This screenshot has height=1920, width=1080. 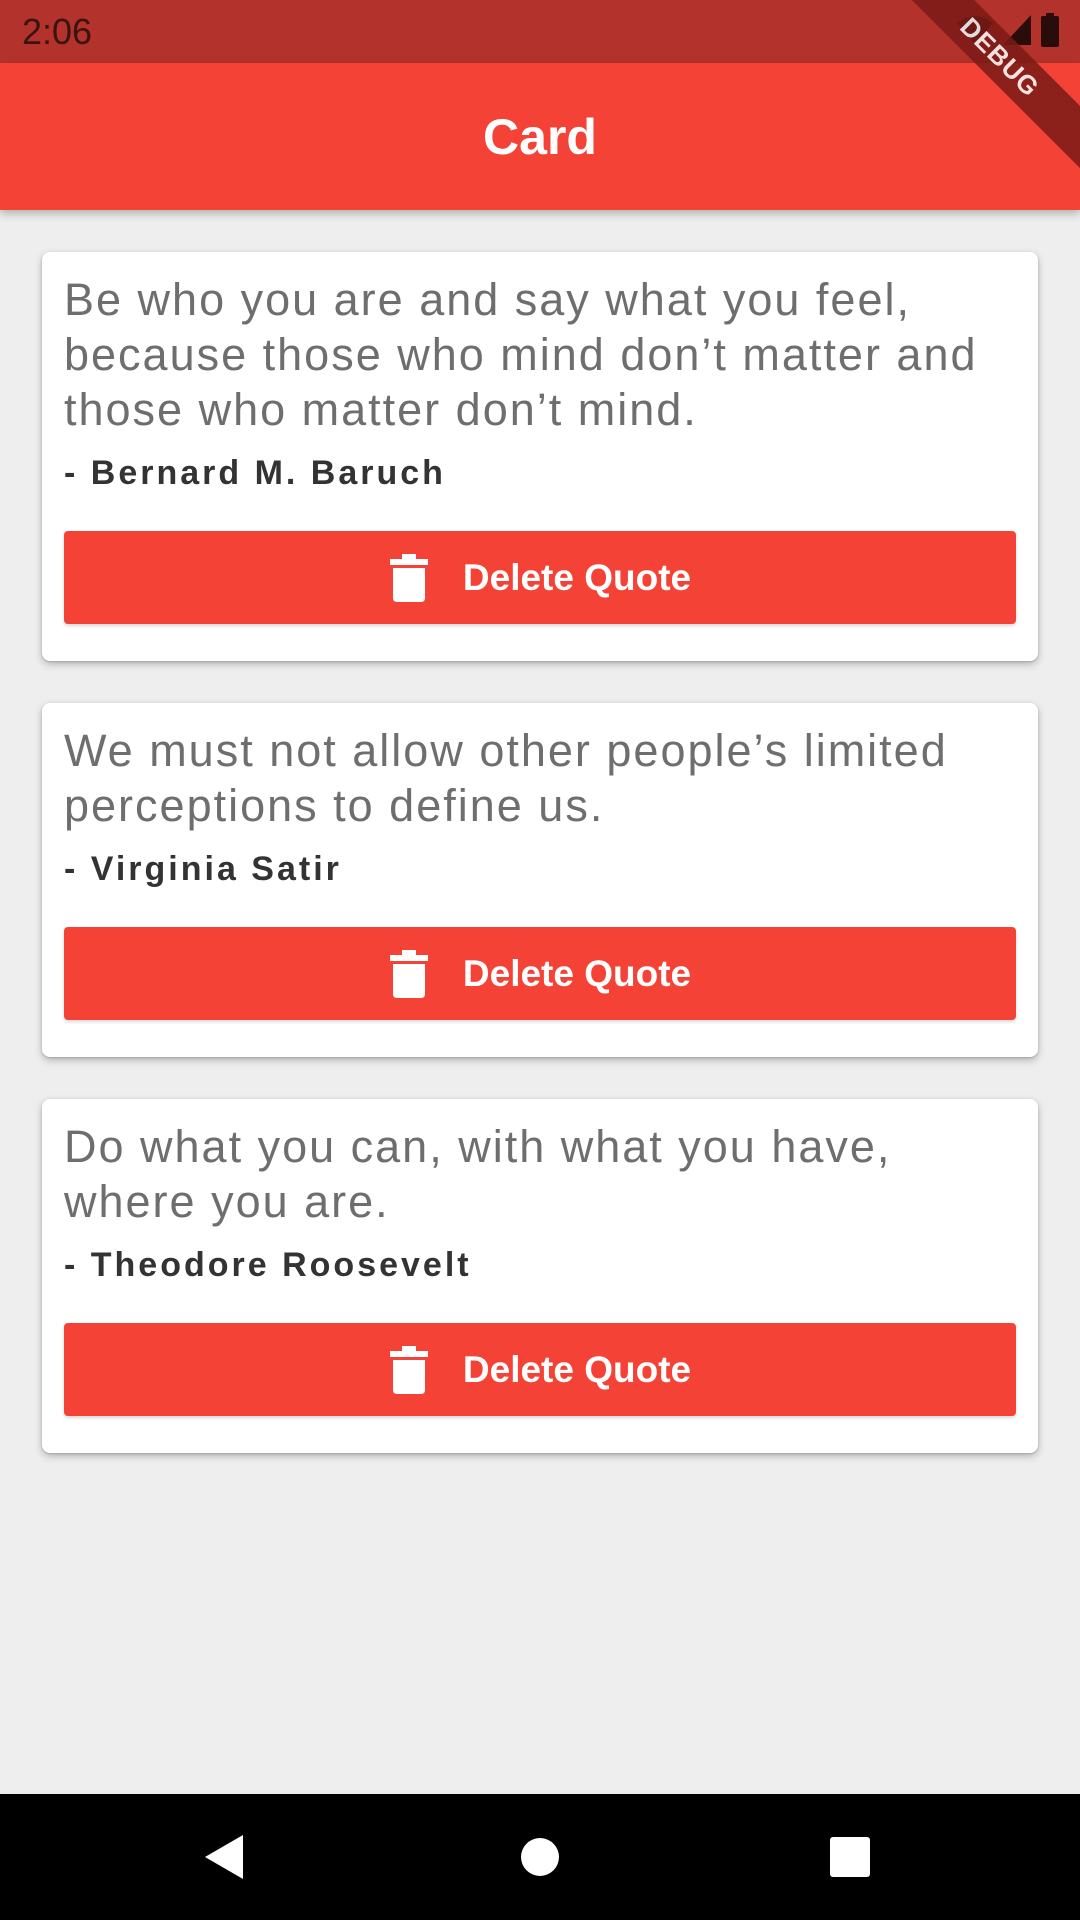 I want to click on page-title: Card, so click(x=540, y=137).